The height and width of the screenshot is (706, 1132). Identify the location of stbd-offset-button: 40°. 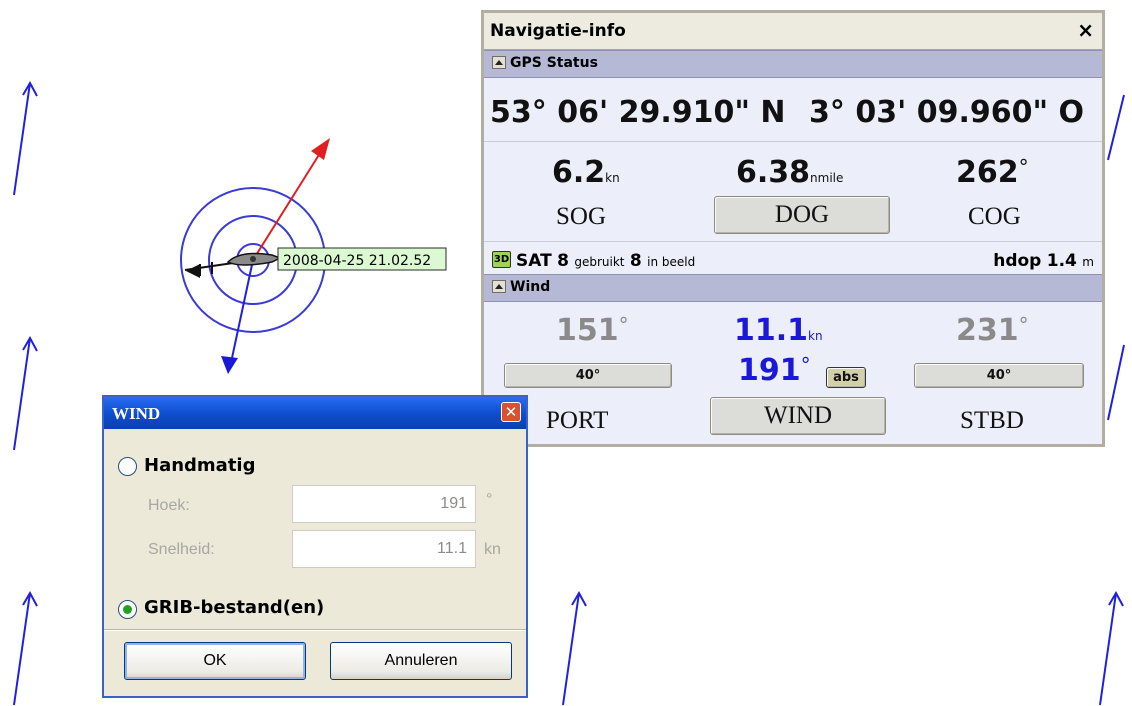
(999, 375).